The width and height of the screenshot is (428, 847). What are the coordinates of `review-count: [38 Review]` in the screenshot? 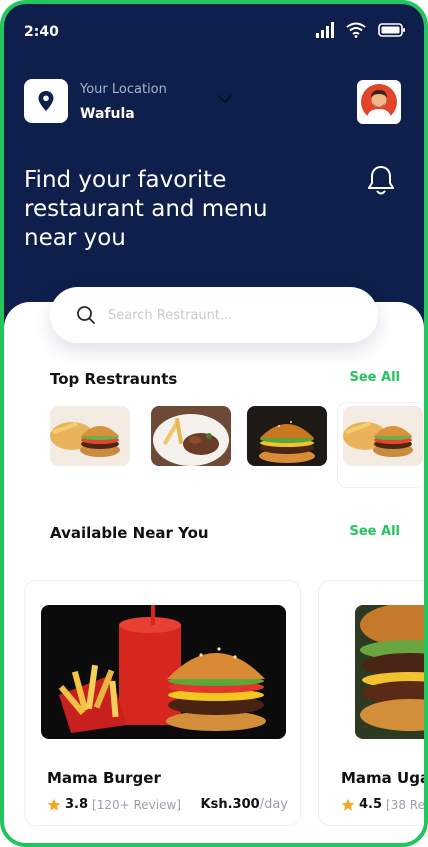 It's located at (405, 804).